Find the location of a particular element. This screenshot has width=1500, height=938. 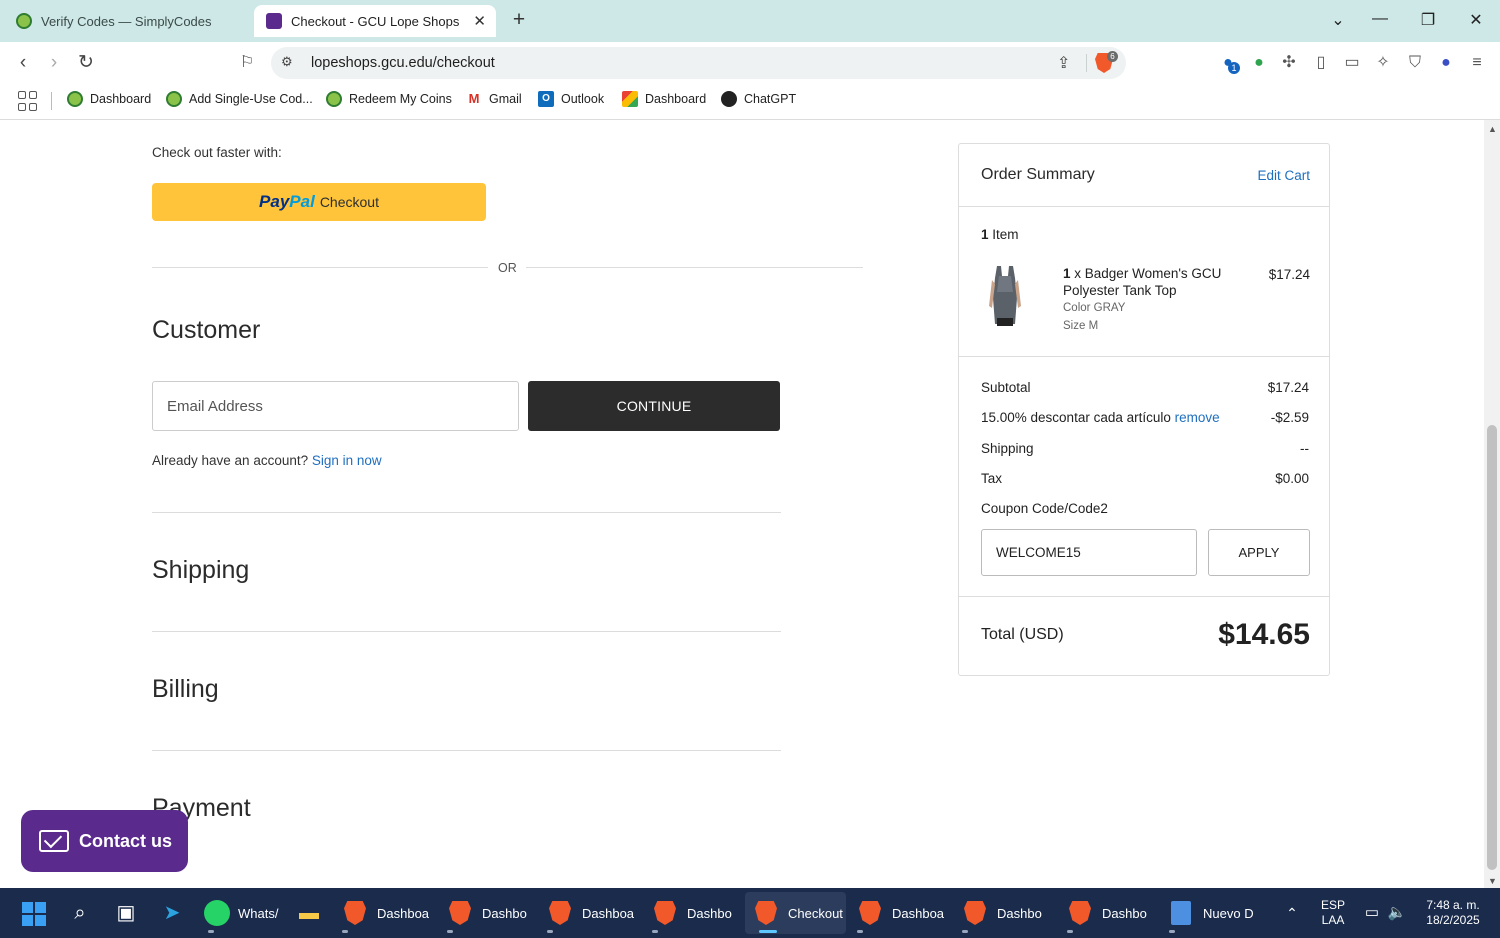

tab-simplycodes: Verify Codes — SimplyCodes is located at coordinates (127, 21).